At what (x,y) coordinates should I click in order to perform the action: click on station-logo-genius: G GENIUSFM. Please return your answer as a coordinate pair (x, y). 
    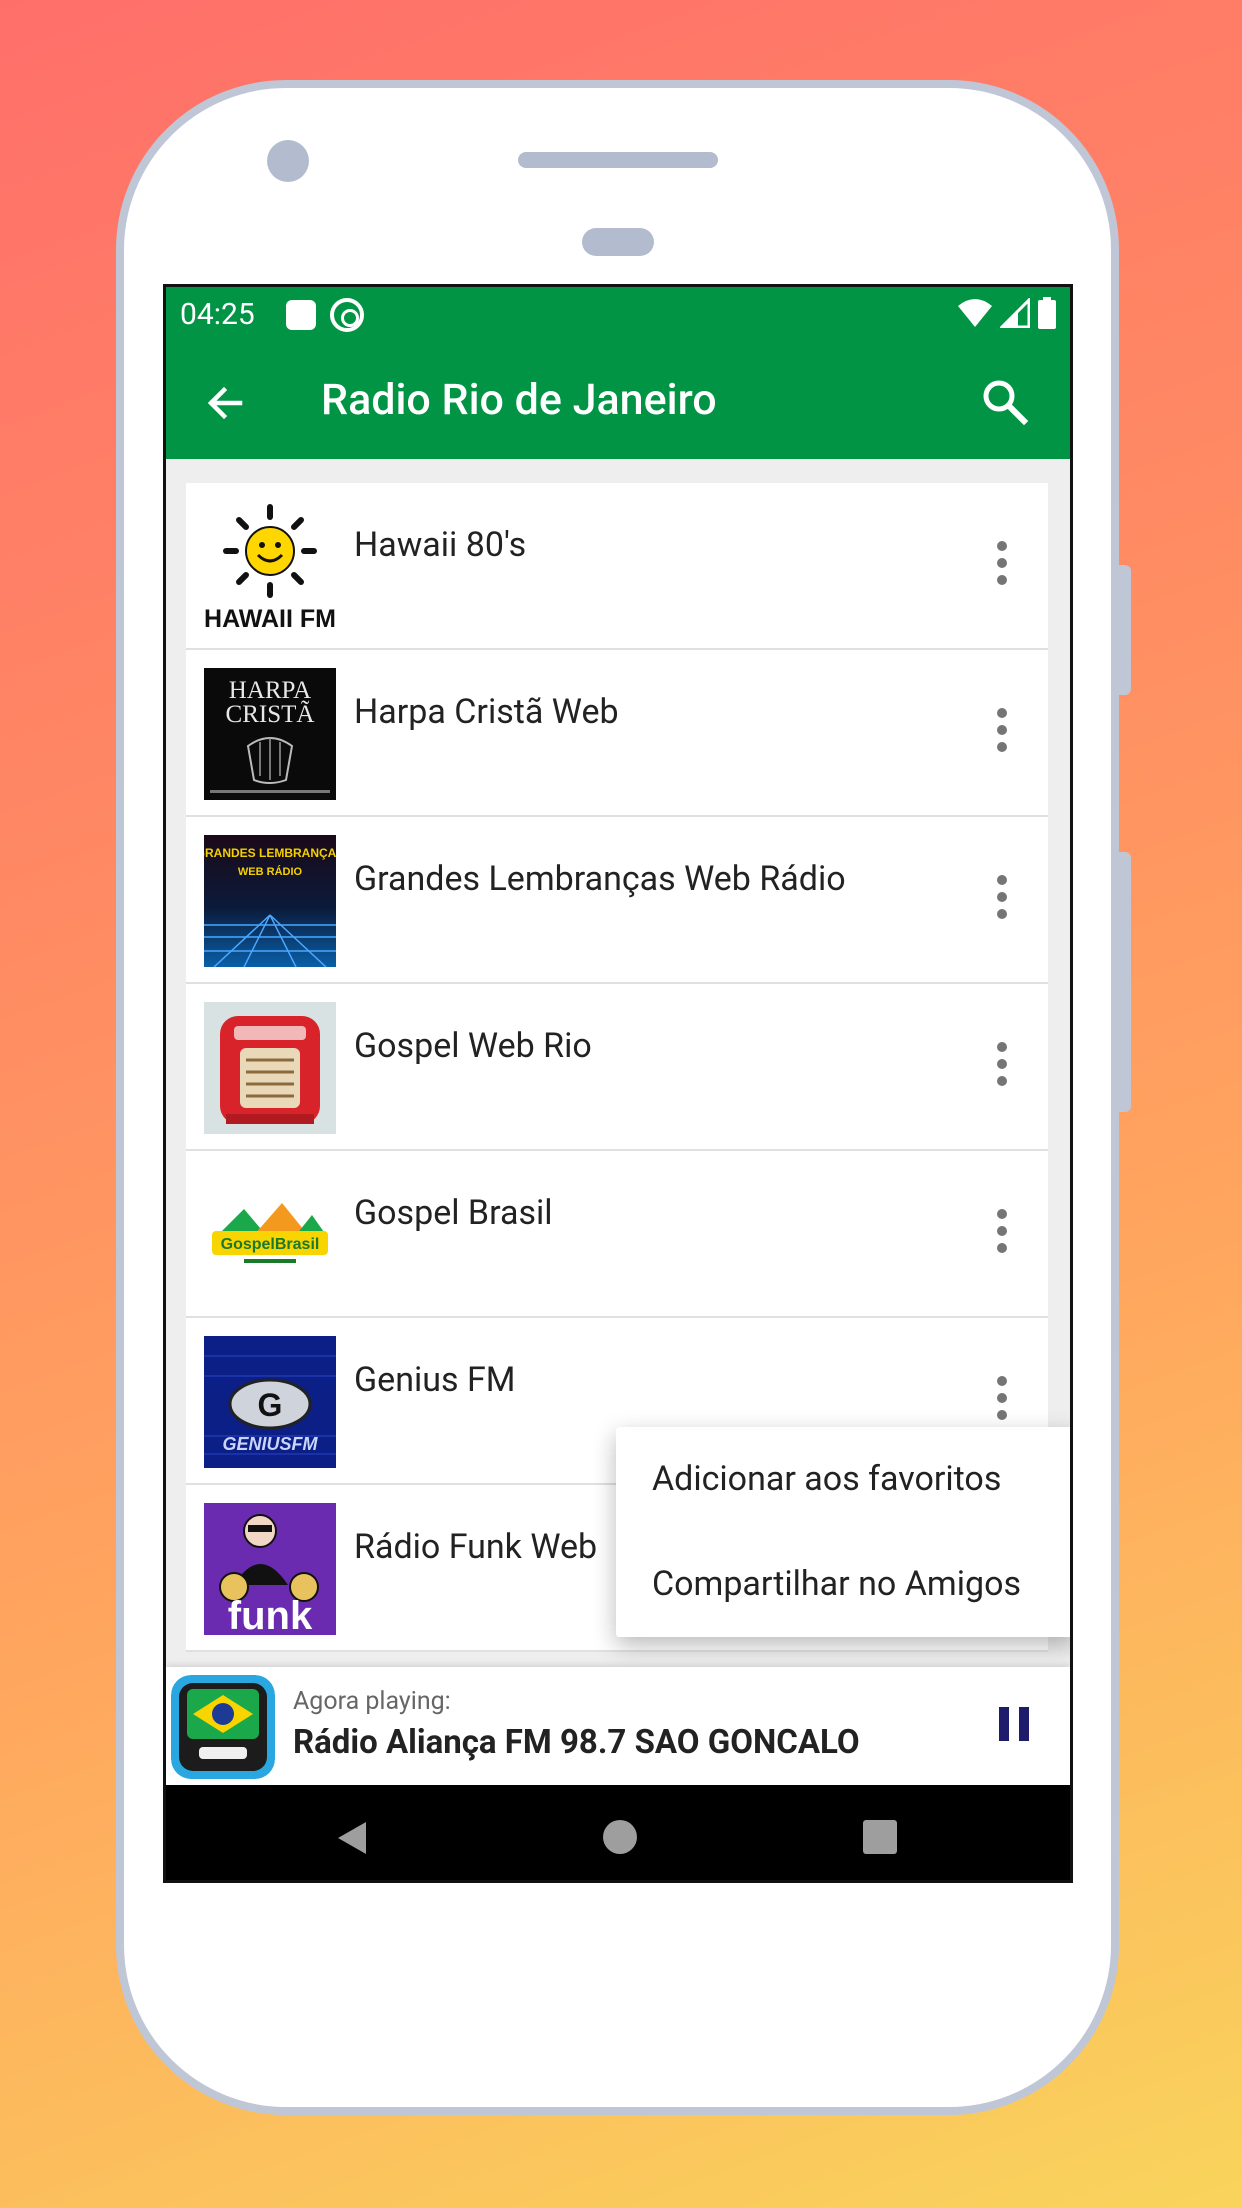
    Looking at the image, I should click on (270, 1402).